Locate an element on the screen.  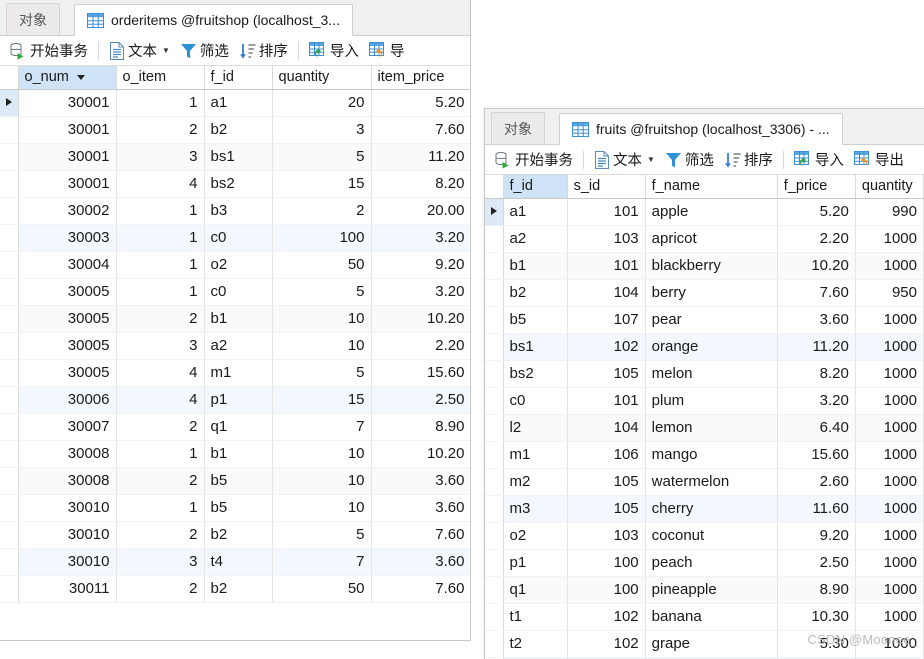
cell-f_id: t4 is located at coordinates (238, 562).